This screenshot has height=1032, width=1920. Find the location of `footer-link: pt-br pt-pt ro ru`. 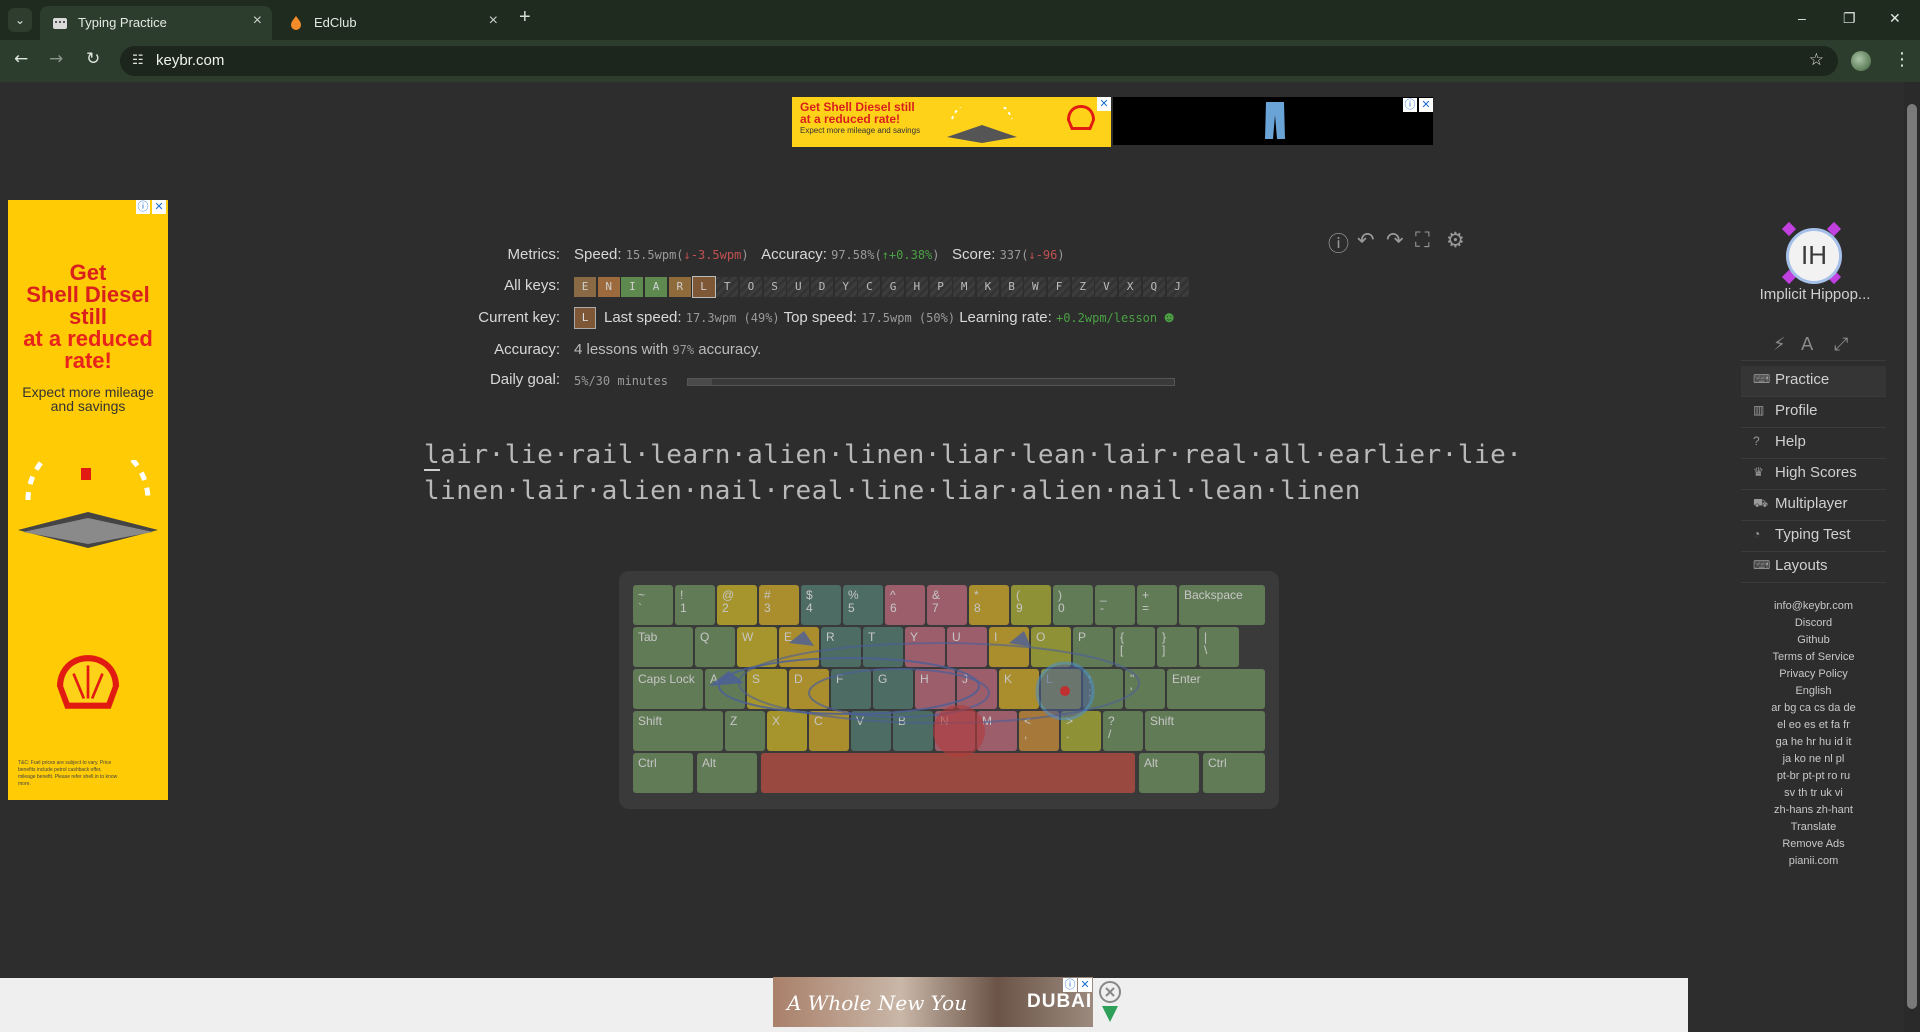

footer-link: pt-br pt-pt ro ru is located at coordinates (1813, 776).